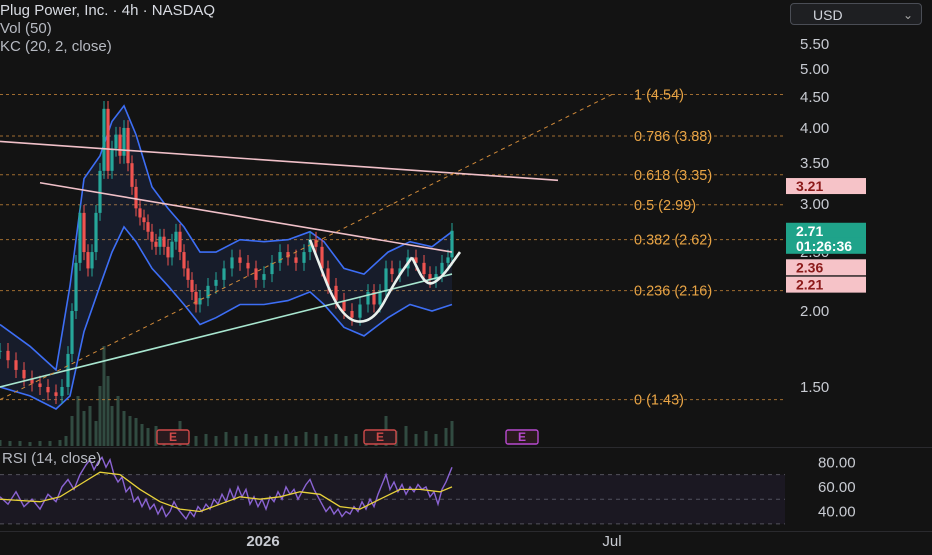 Image resolution: width=932 pixels, height=555 pixels. What do you see at coordinates (673, 292) in the screenshot?
I see `fib-level-label: 0.236 (2.16)` at bounding box center [673, 292].